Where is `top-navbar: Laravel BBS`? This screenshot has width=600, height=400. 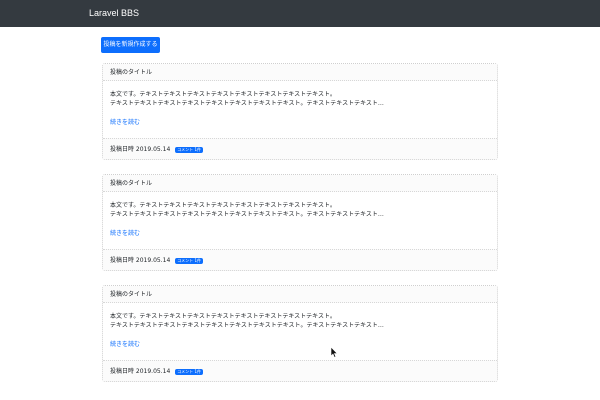 top-navbar: Laravel BBS is located at coordinates (300, 13).